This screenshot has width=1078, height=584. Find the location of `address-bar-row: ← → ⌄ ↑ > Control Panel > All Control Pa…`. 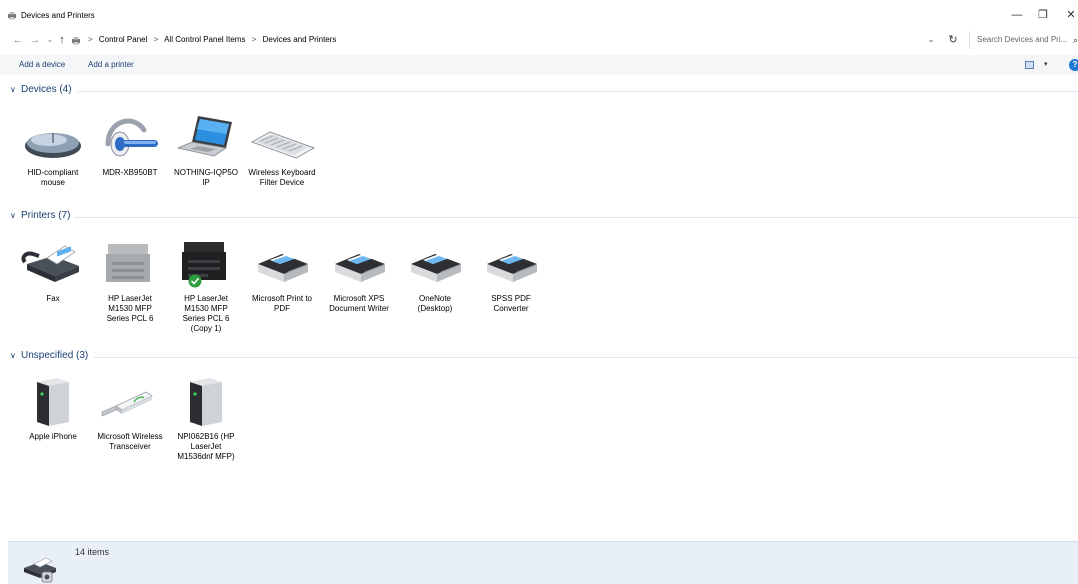

address-bar-row: ← → ⌄ ↑ > Control Panel > All Control Pa… is located at coordinates (539, 40).